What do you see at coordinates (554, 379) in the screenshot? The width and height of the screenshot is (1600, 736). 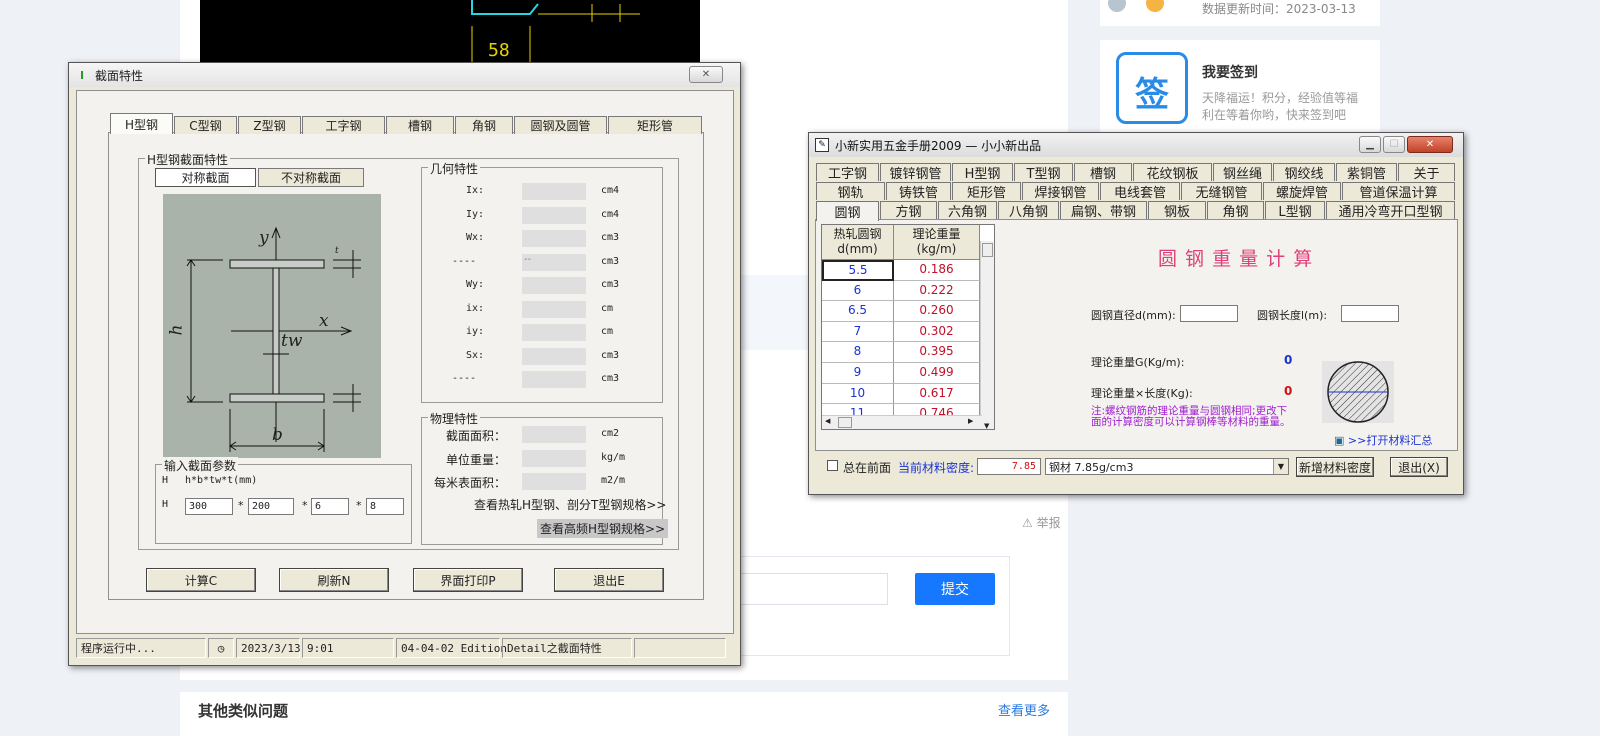 I see `geo-value` at bounding box center [554, 379].